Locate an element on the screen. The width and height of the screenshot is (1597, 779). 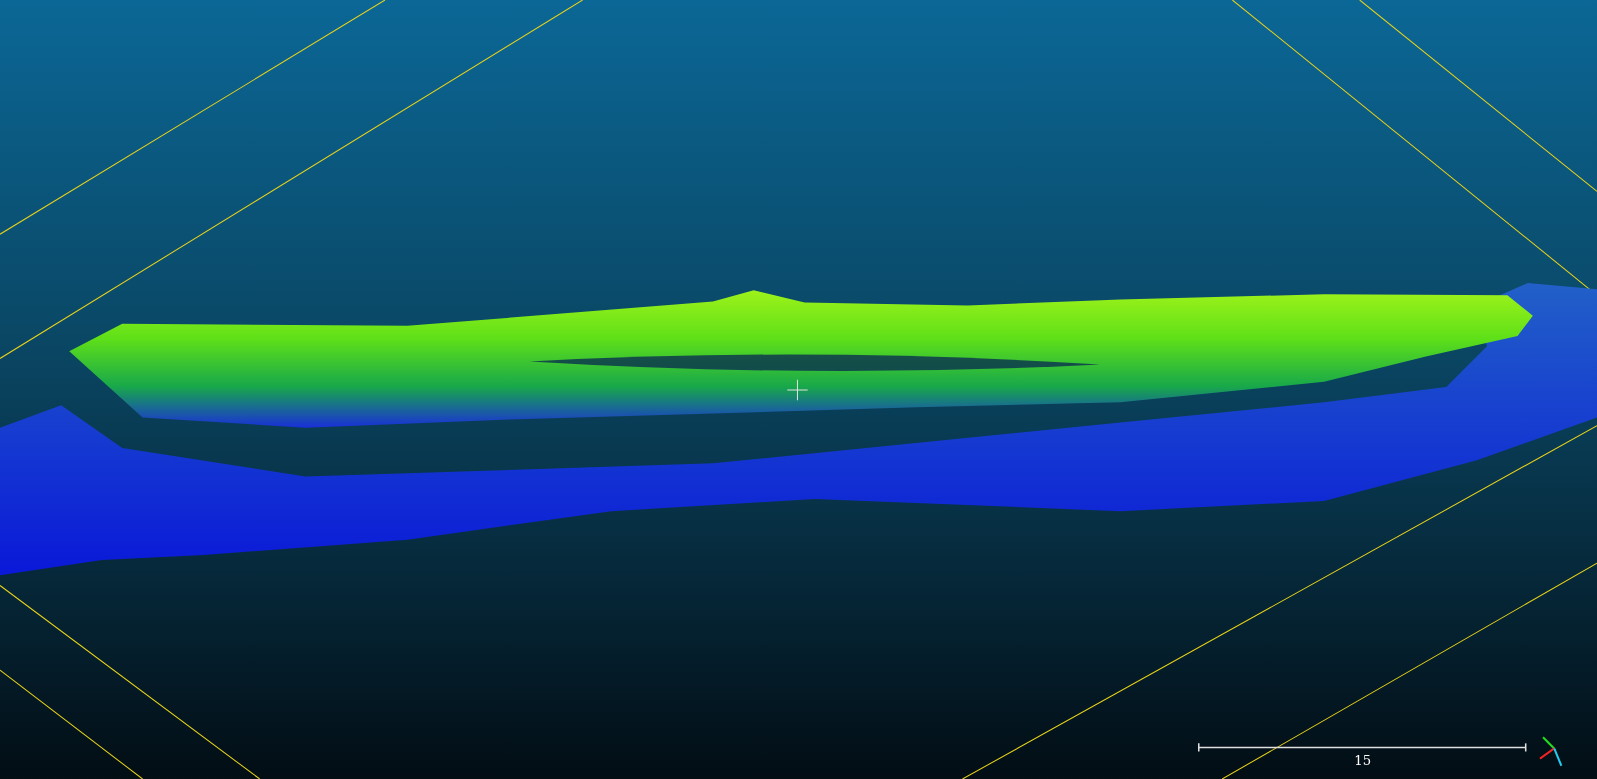
scale-label: 15 is located at coordinates (1363, 760).